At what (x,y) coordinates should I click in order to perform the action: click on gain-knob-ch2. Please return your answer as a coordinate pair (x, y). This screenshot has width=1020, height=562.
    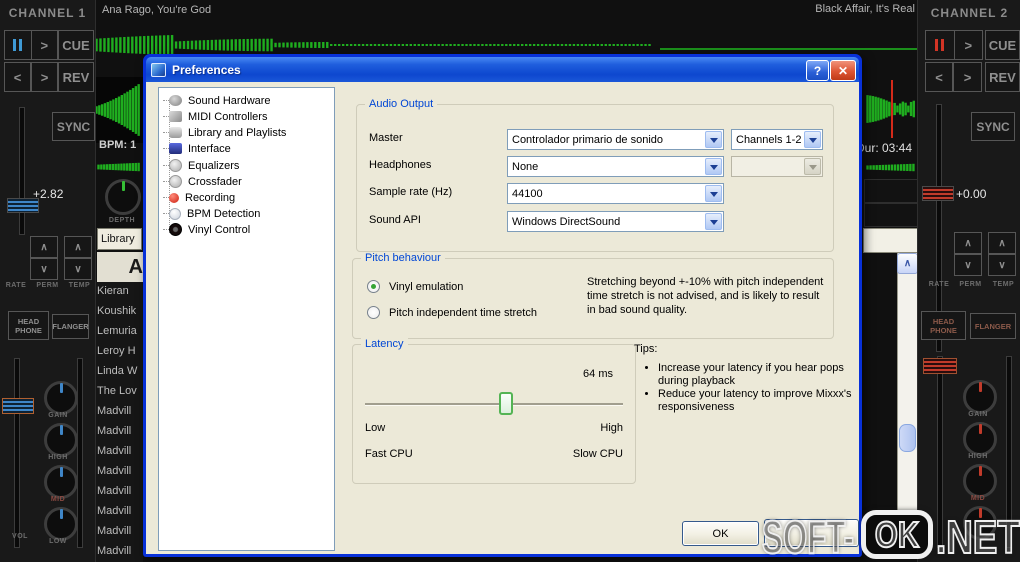
    Looking at the image, I should click on (980, 397).